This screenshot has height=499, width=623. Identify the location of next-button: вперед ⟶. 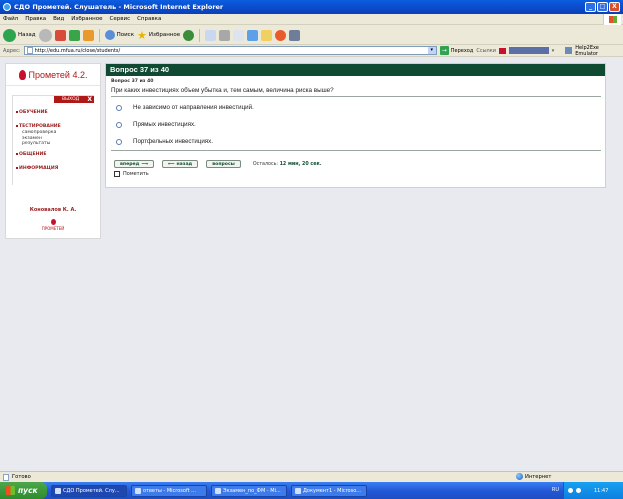
(134, 164).